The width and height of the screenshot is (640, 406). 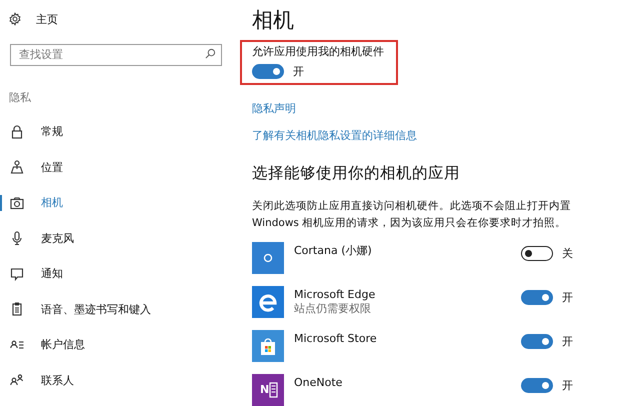 What do you see at coordinates (318, 51) in the screenshot?
I see `setting-label: 允许应用使用我的相机硬件` at bounding box center [318, 51].